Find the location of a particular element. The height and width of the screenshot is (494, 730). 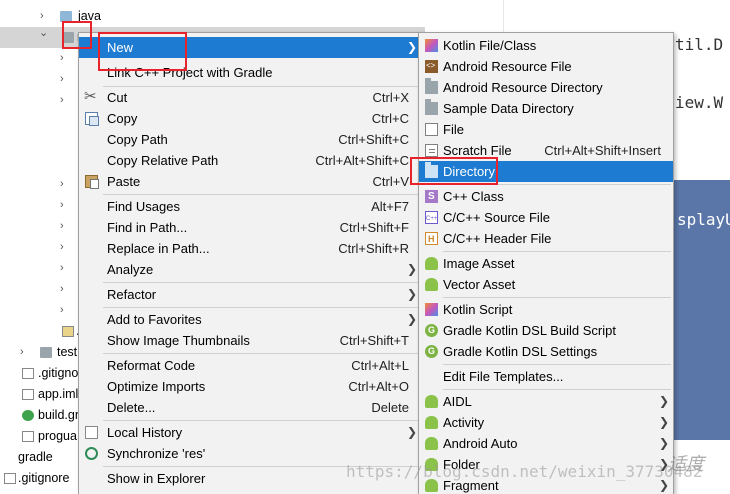

menu-item-paste: Paste Ctrl+V is located at coordinates (250, 181).